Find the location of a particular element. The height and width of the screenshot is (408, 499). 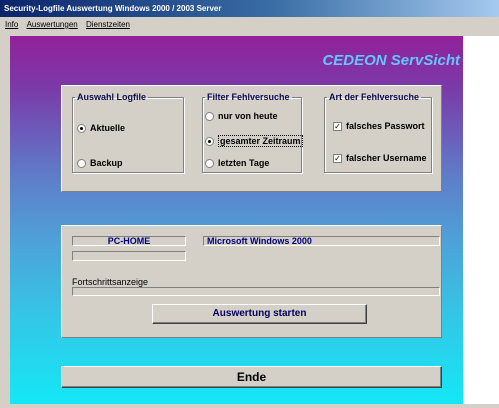

art-group-legend: Art der Fehlversuche is located at coordinates (374, 97).